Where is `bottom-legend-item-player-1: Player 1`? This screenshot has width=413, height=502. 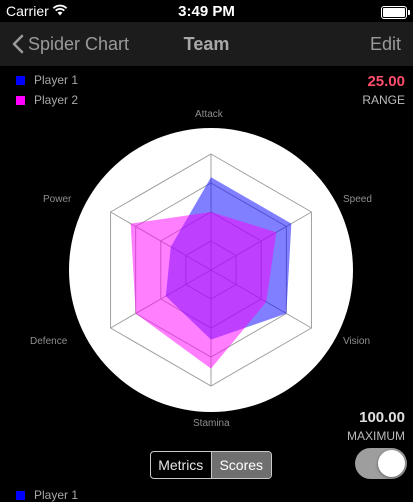
bottom-legend-item-player-1: Player 1 is located at coordinates (47, 495).